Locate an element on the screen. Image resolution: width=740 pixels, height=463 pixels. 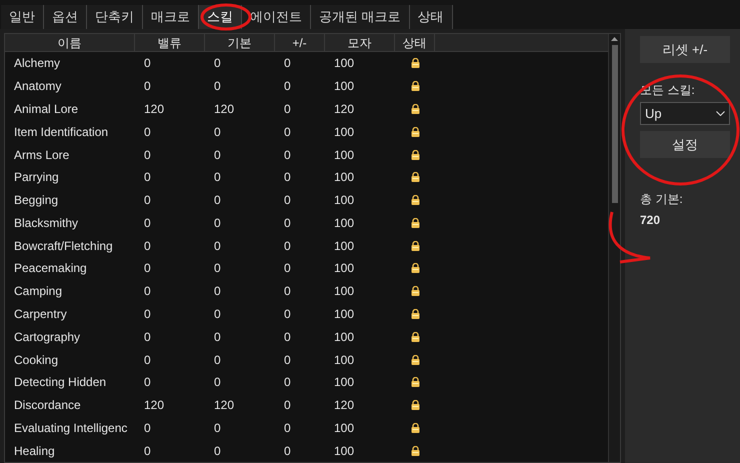
scrollbar-thumb is located at coordinates (615, 124).